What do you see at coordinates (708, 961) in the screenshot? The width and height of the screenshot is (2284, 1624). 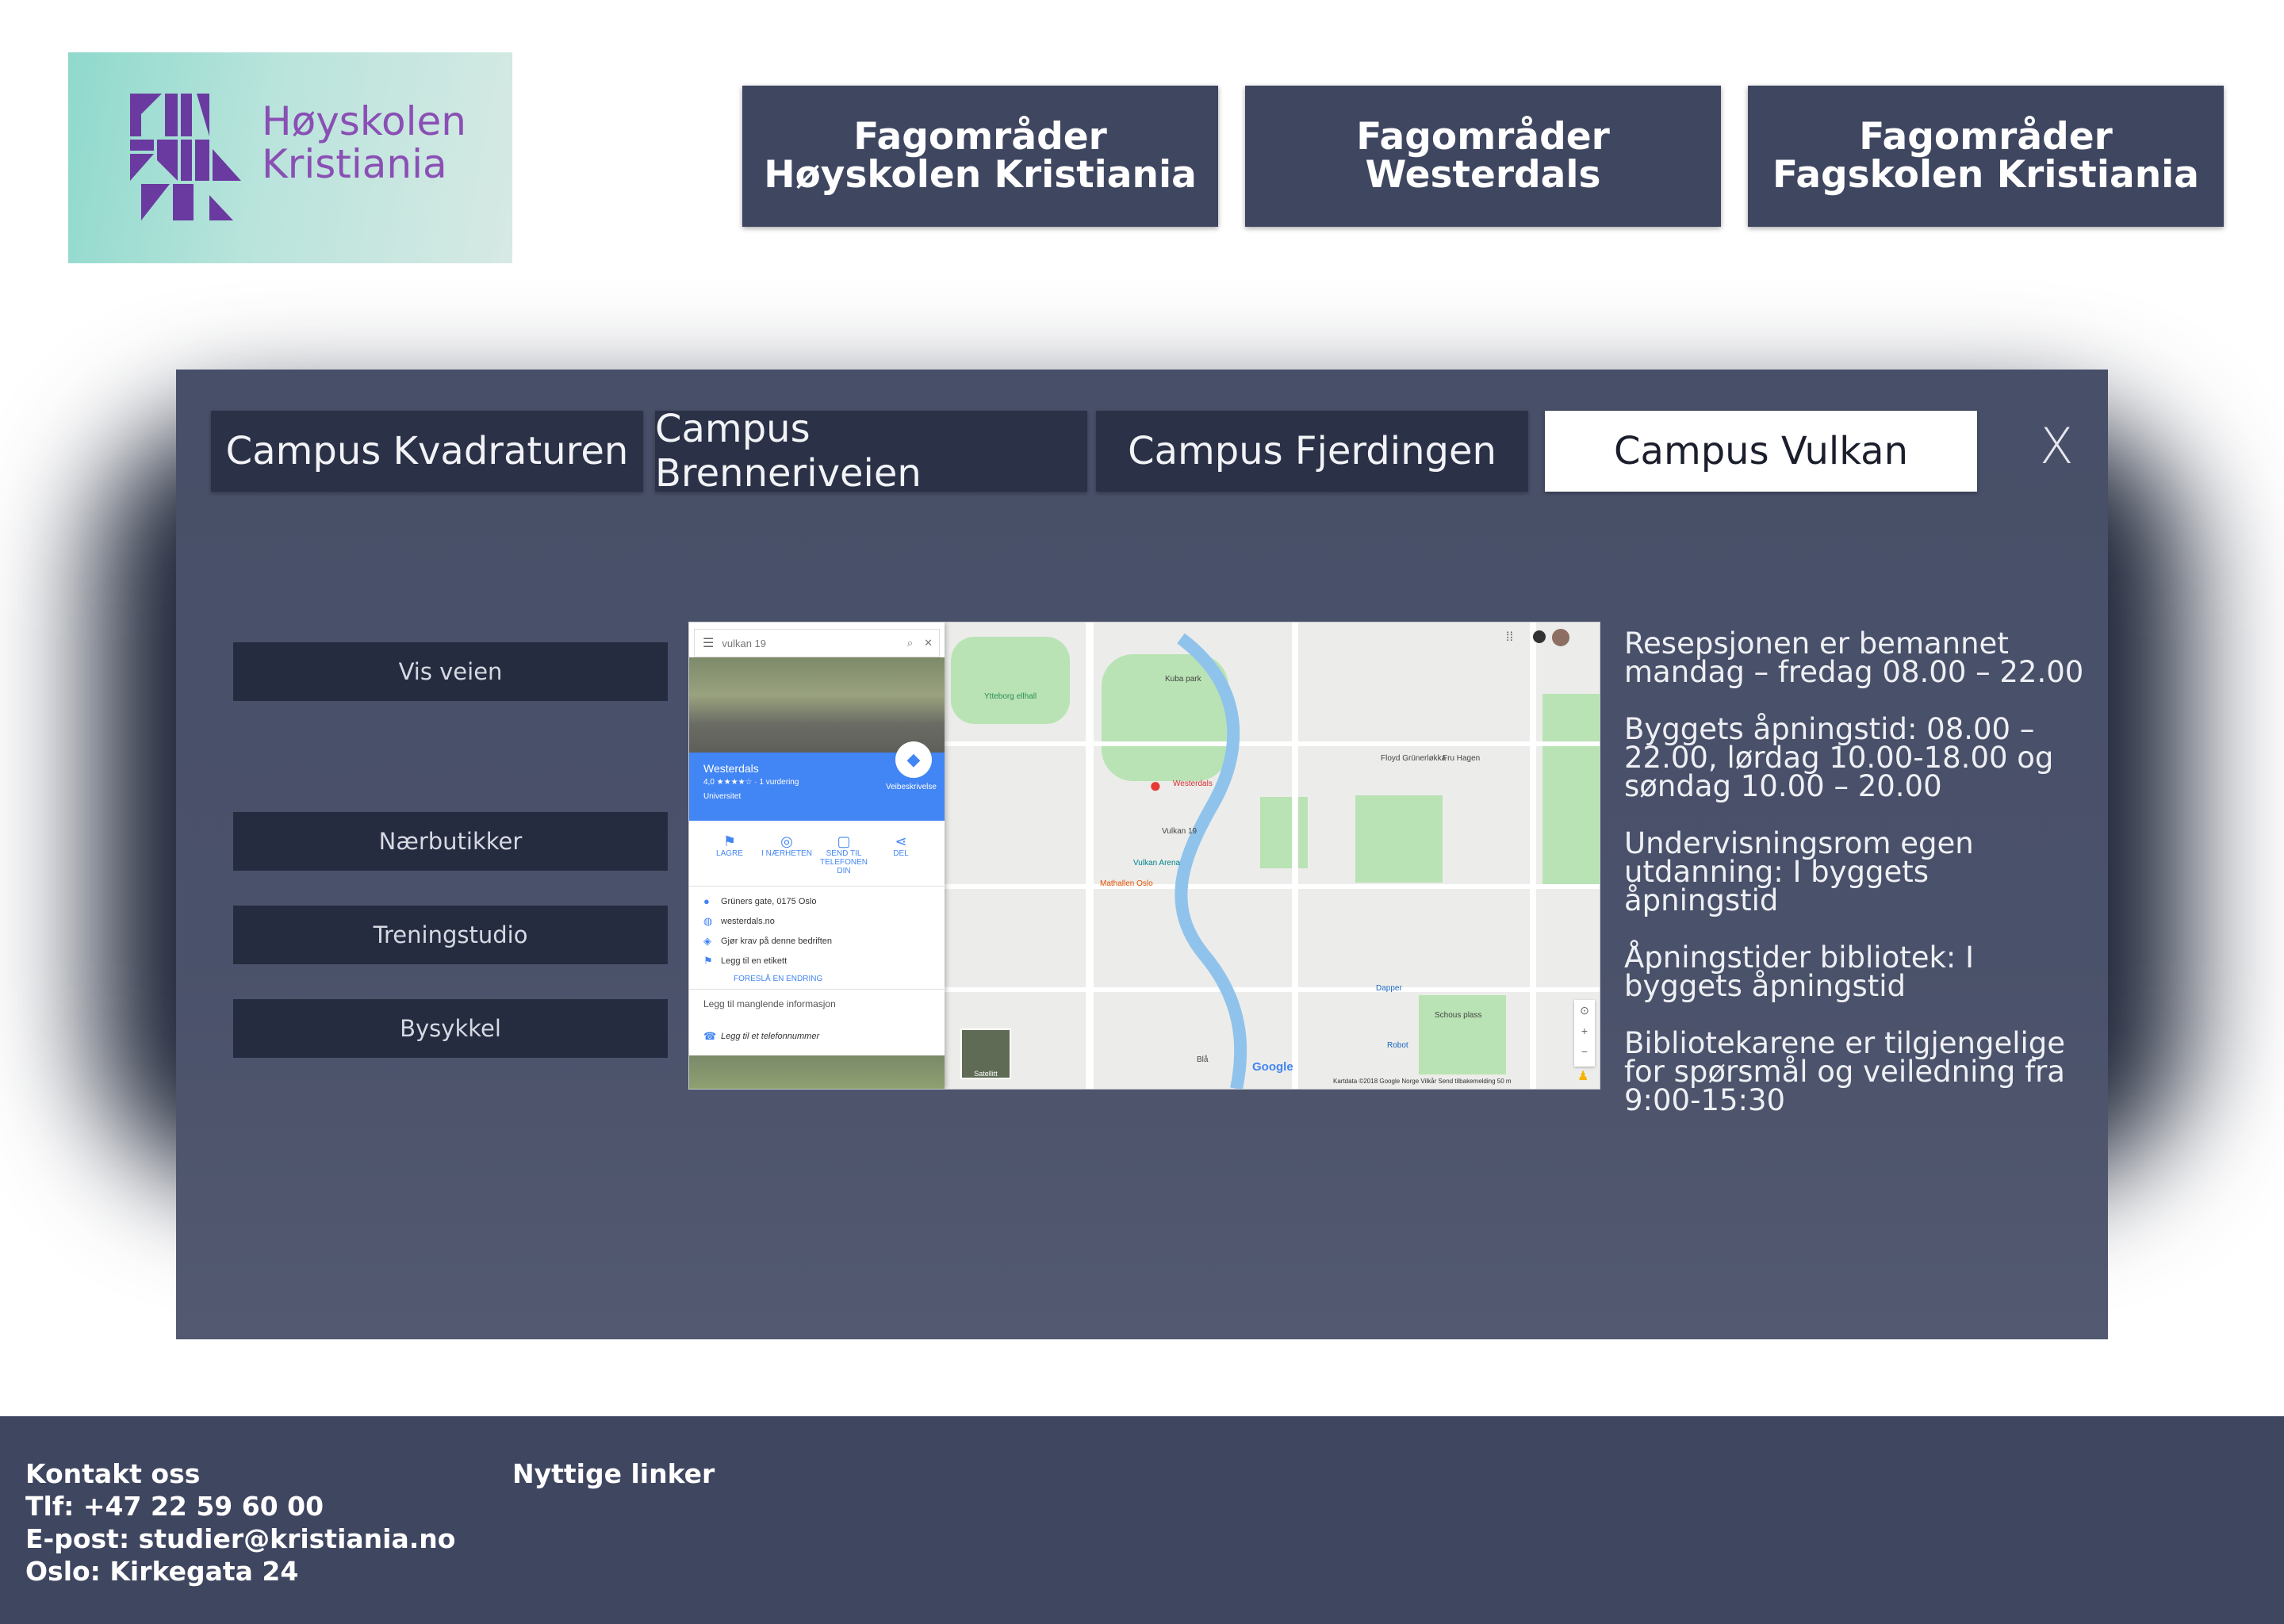 I see `flag-icon: ⚑` at bounding box center [708, 961].